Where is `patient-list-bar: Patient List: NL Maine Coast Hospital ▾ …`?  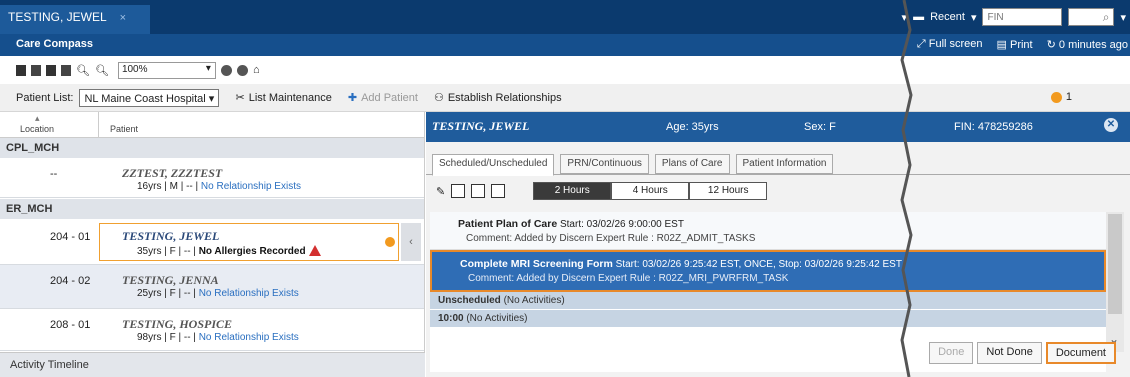 patient-list-bar: Patient List: NL Maine Coast Hospital ▾ … is located at coordinates (565, 98).